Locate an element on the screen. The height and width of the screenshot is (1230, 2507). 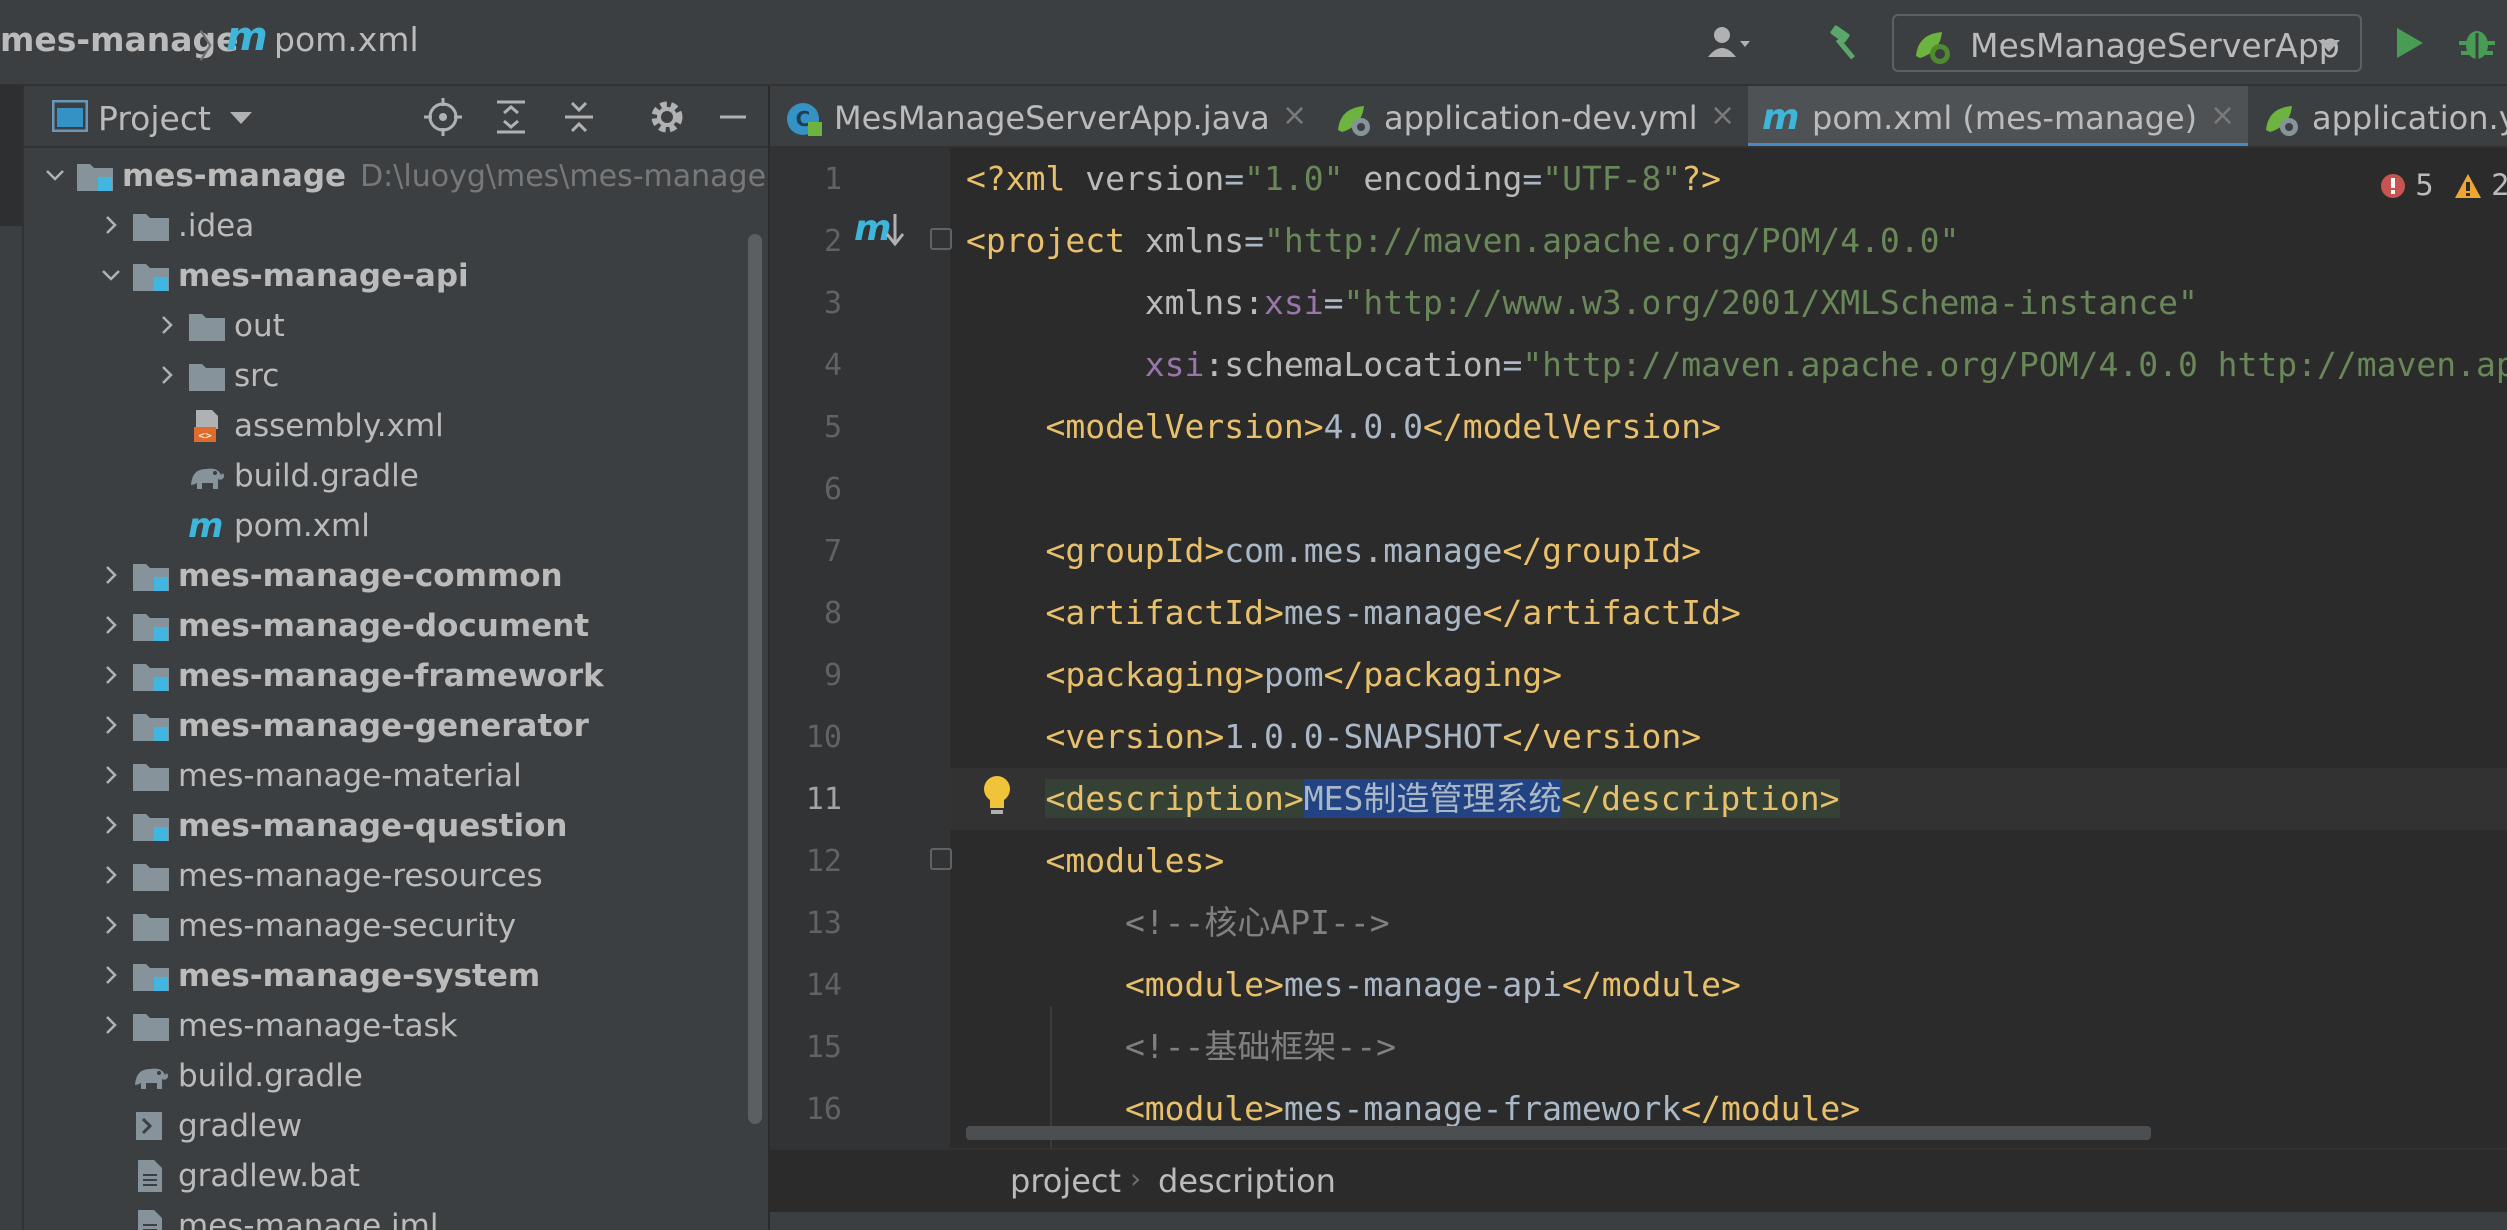
code-line: <modules> is located at coordinates (1095, 861).